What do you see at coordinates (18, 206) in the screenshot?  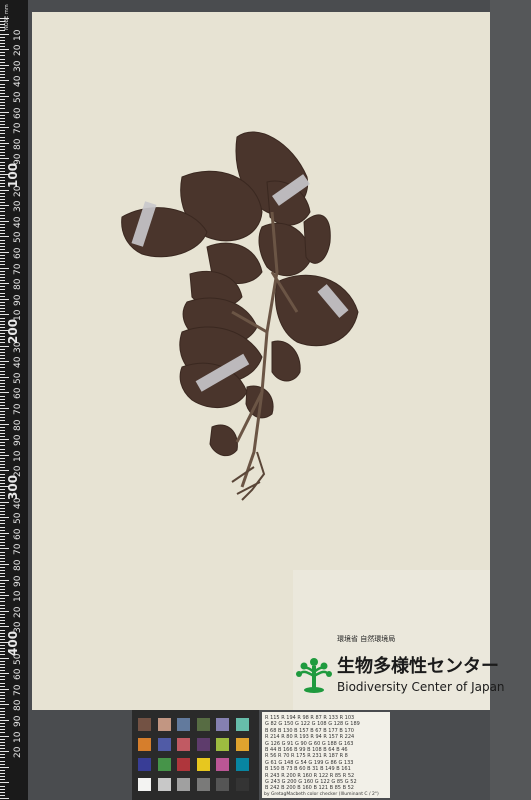 I see `ruler-number: 30` at bounding box center [18, 206].